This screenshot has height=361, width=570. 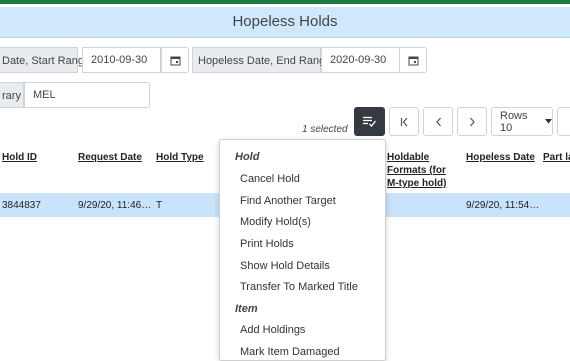 I want to click on menu-item-cancel-hold: Cancel Hold, so click(x=270, y=179).